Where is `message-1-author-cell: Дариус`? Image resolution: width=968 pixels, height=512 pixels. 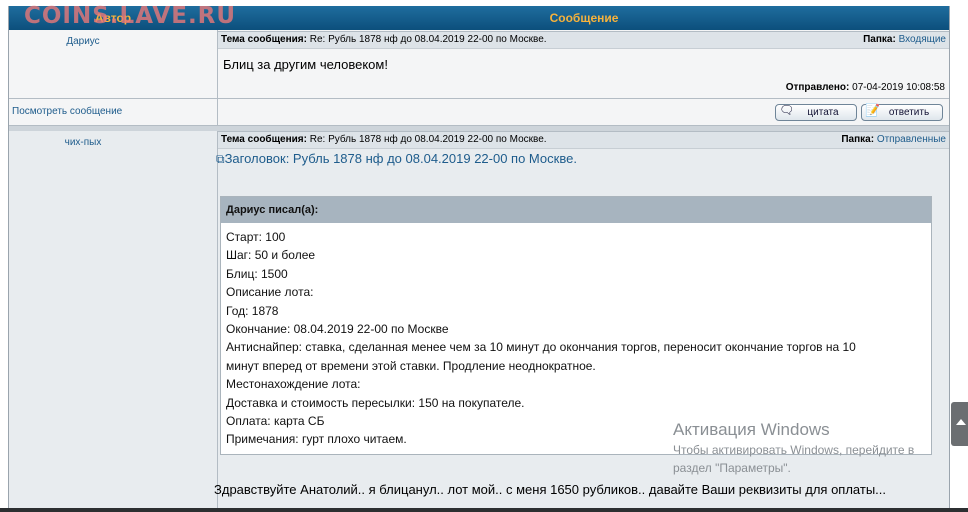
message-1-author-cell: Дариус is located at coordinates (113, 64).